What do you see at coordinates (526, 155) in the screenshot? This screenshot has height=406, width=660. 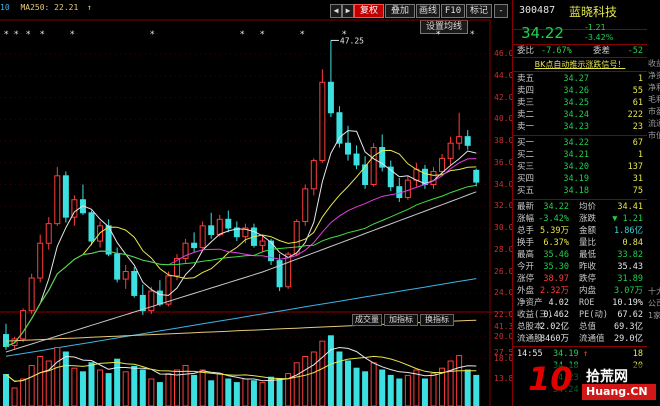 I see `bid-label: 买二` at bounding box center [526, 155].